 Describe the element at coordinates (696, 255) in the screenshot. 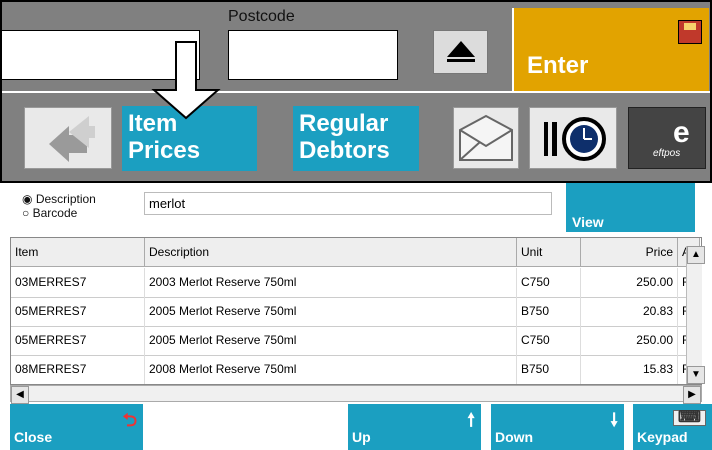

I see `scroll-up-icon: ▲` at that location.